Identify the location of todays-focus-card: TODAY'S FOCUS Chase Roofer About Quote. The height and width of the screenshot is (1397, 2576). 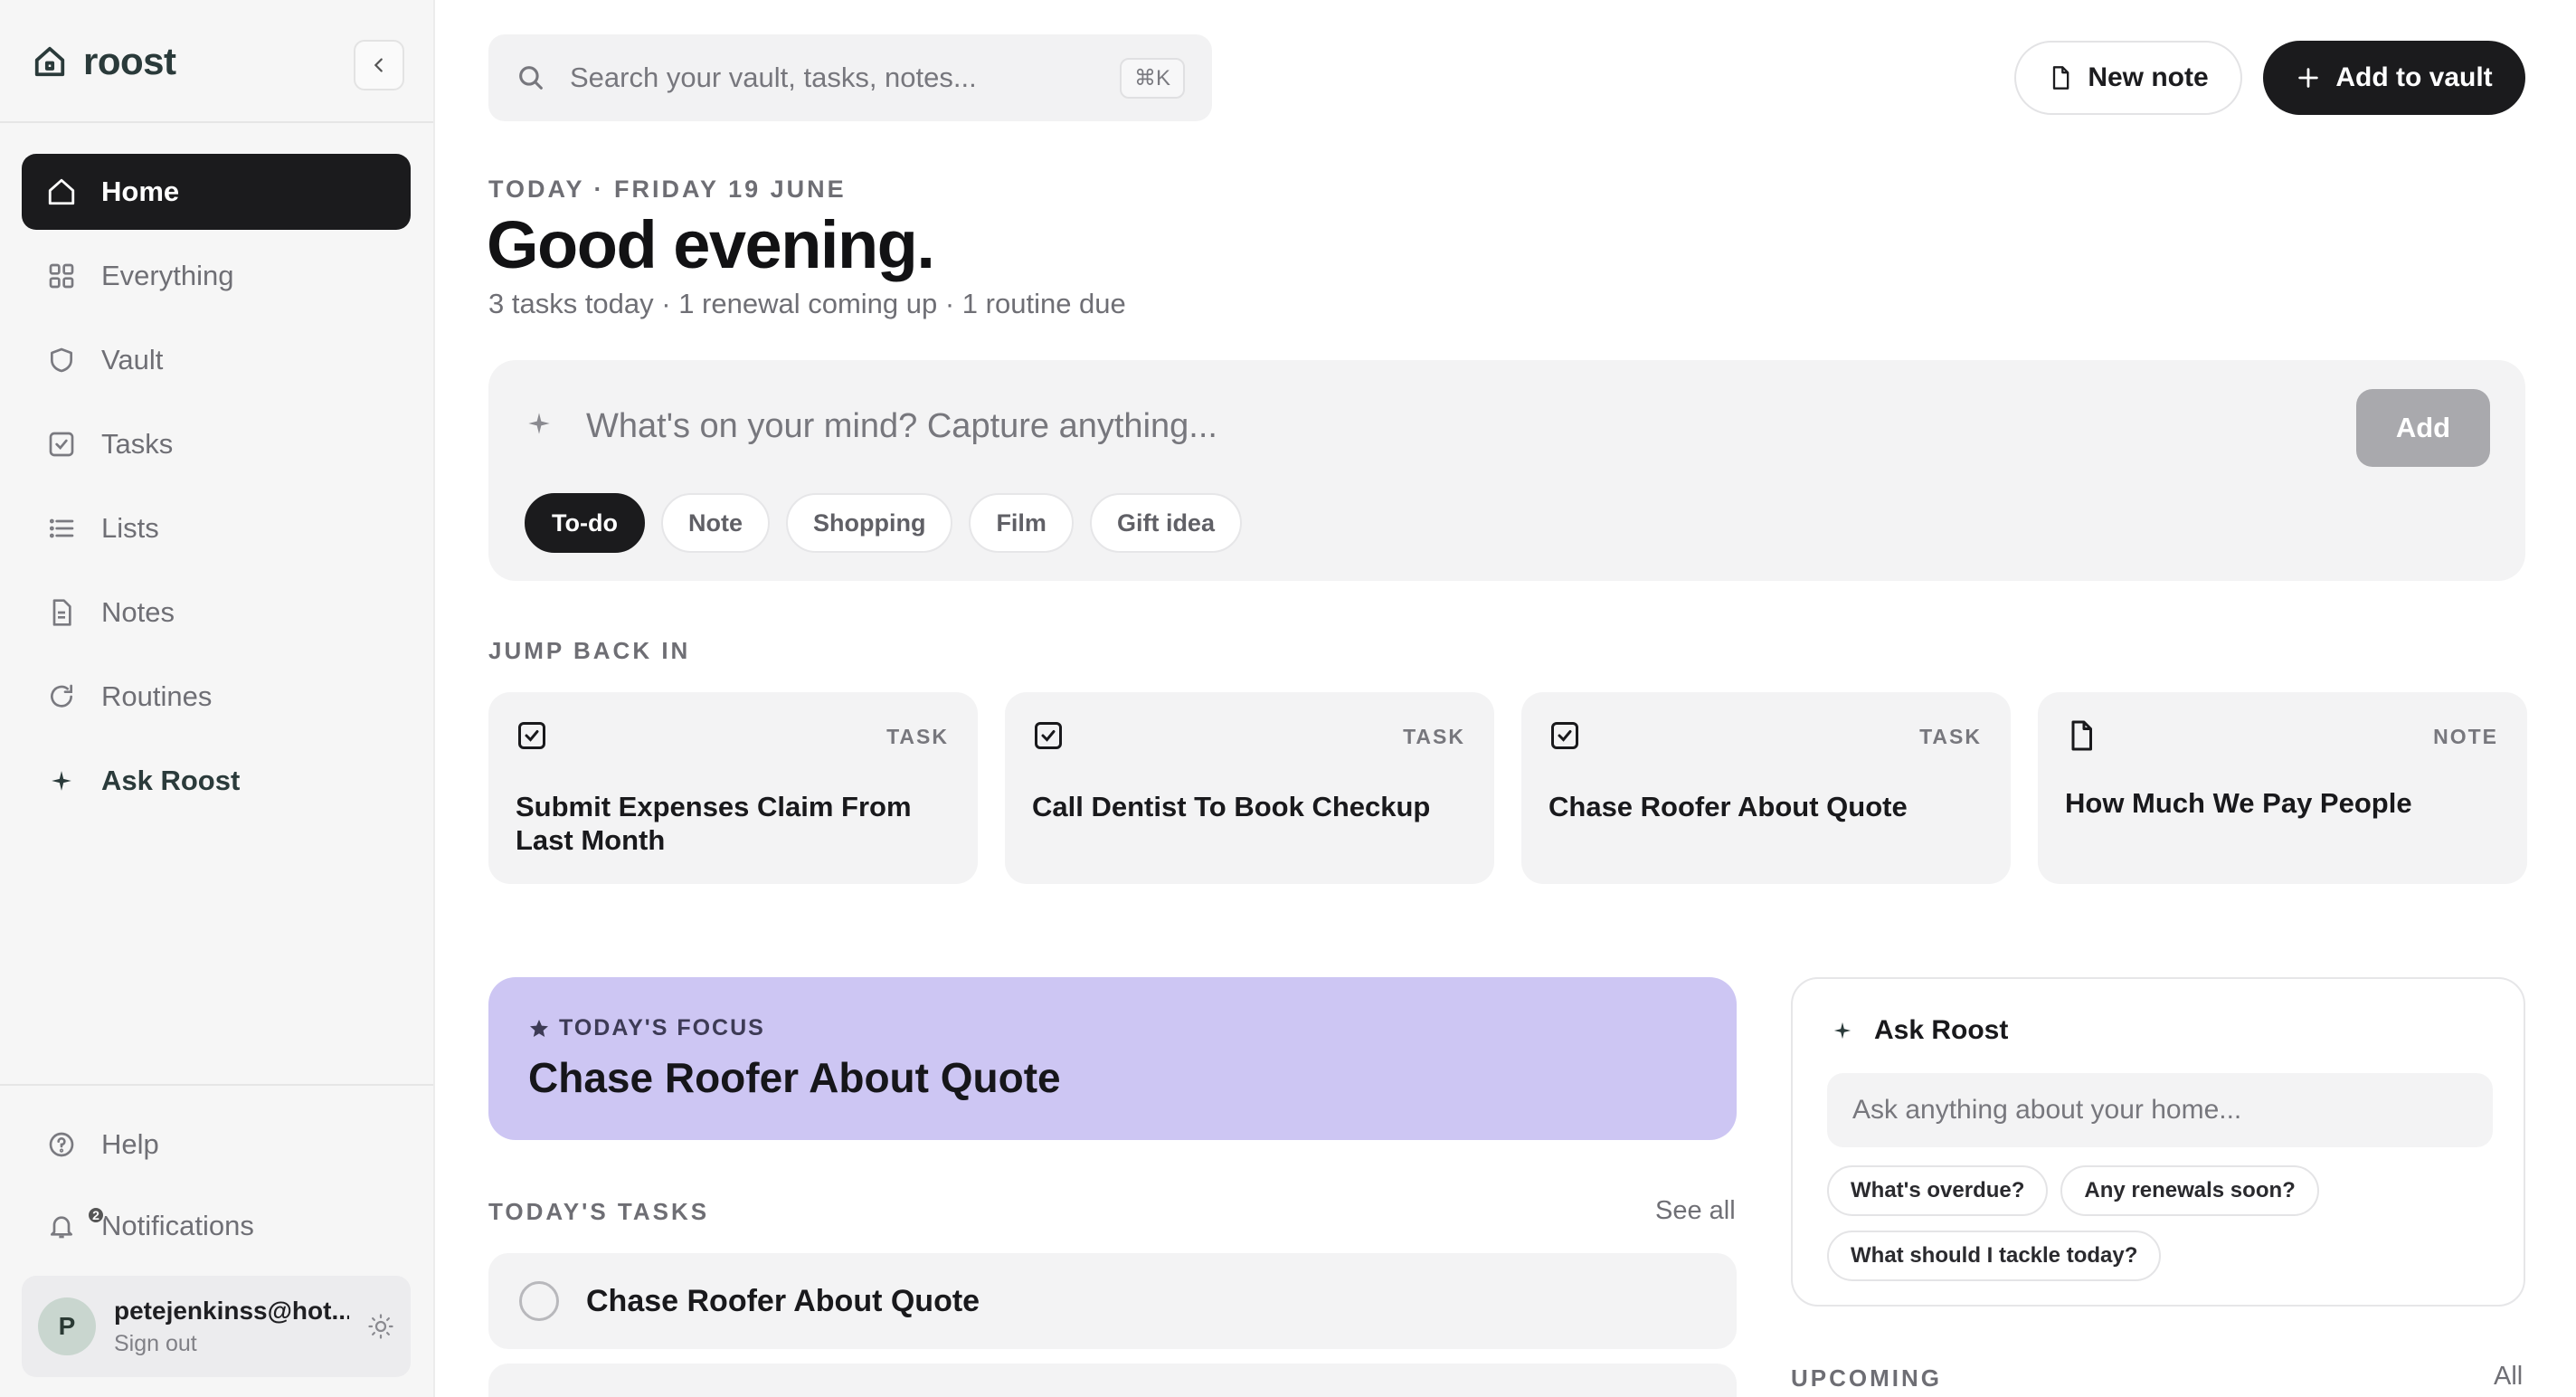
(1113, 1058).